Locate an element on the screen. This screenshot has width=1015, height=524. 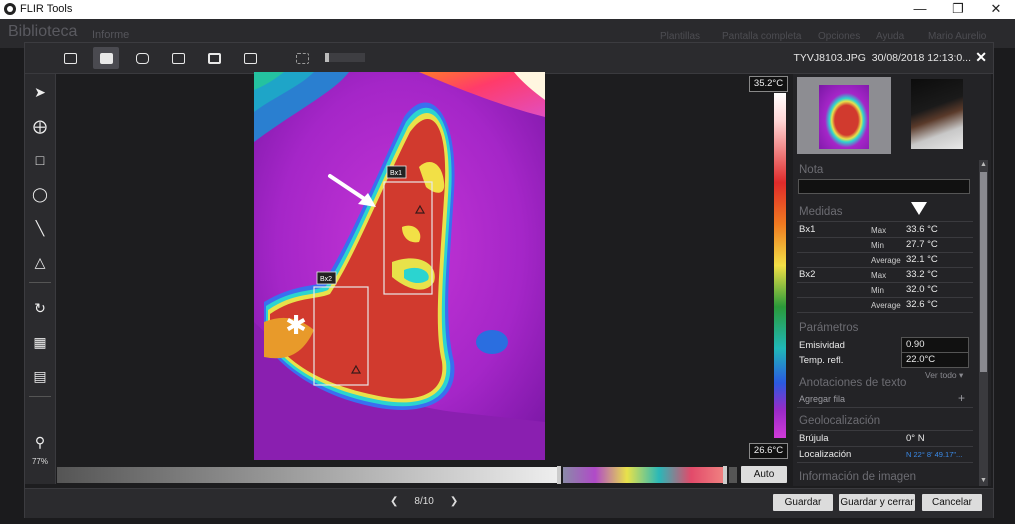
temp-refl-input: 22.0°C is located at coordinates (935, 360).